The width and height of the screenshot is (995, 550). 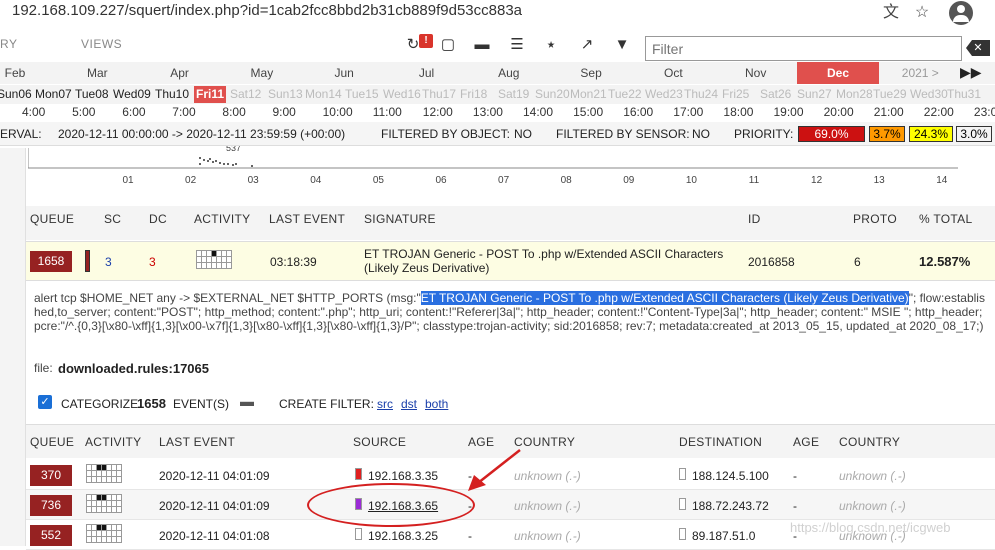 I want to click on day-tue15: Tue15, so click(x=362, y=94).